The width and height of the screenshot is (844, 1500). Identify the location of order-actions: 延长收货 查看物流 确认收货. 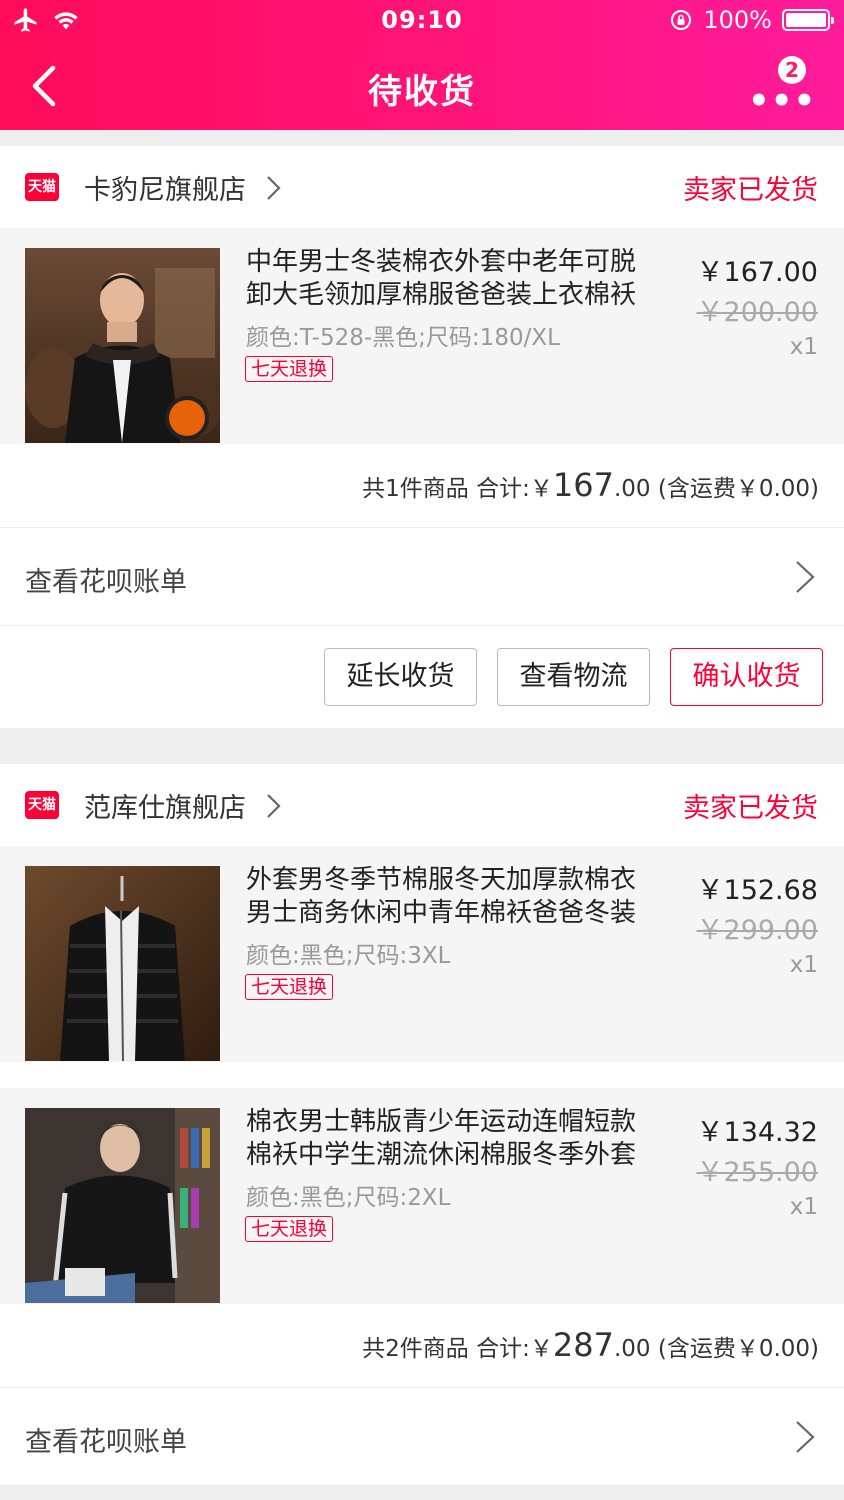
(422, 677).